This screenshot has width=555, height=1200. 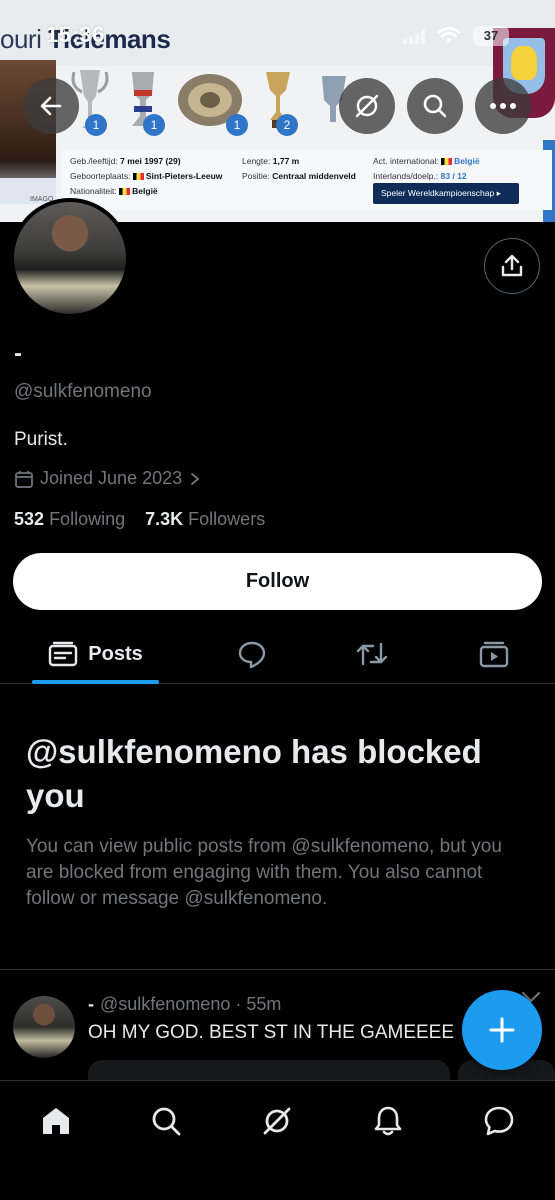 I want to click on info-position: Positie: Centraal middenveld, so click(x=299, y=176).